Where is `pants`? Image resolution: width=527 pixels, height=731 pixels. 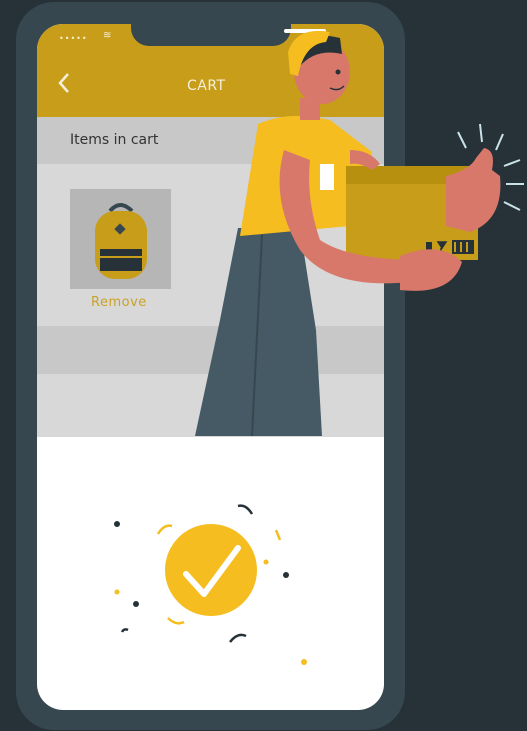
pants is located at coordinates (258, 332).